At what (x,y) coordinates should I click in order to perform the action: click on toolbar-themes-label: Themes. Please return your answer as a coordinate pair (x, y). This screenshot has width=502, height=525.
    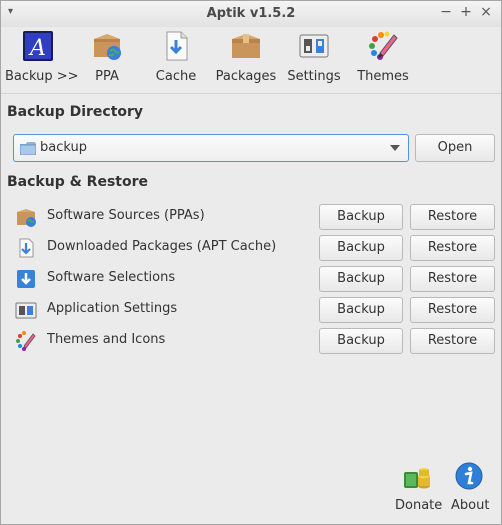
    Looking at the image, I should click on (383, 76).